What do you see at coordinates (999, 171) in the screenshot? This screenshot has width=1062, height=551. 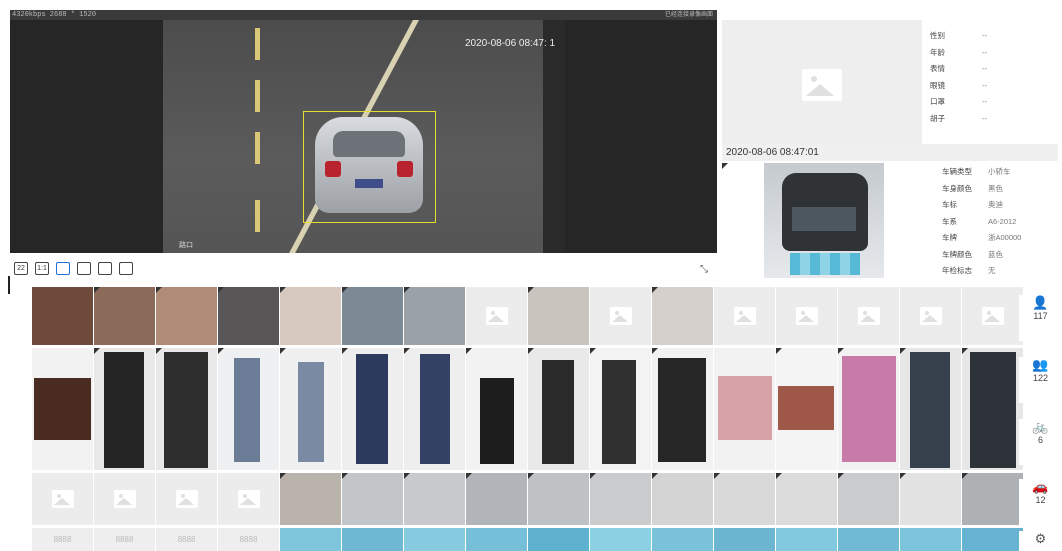 I see `attr-value: 小轿车` at bounding box center [999, 171].